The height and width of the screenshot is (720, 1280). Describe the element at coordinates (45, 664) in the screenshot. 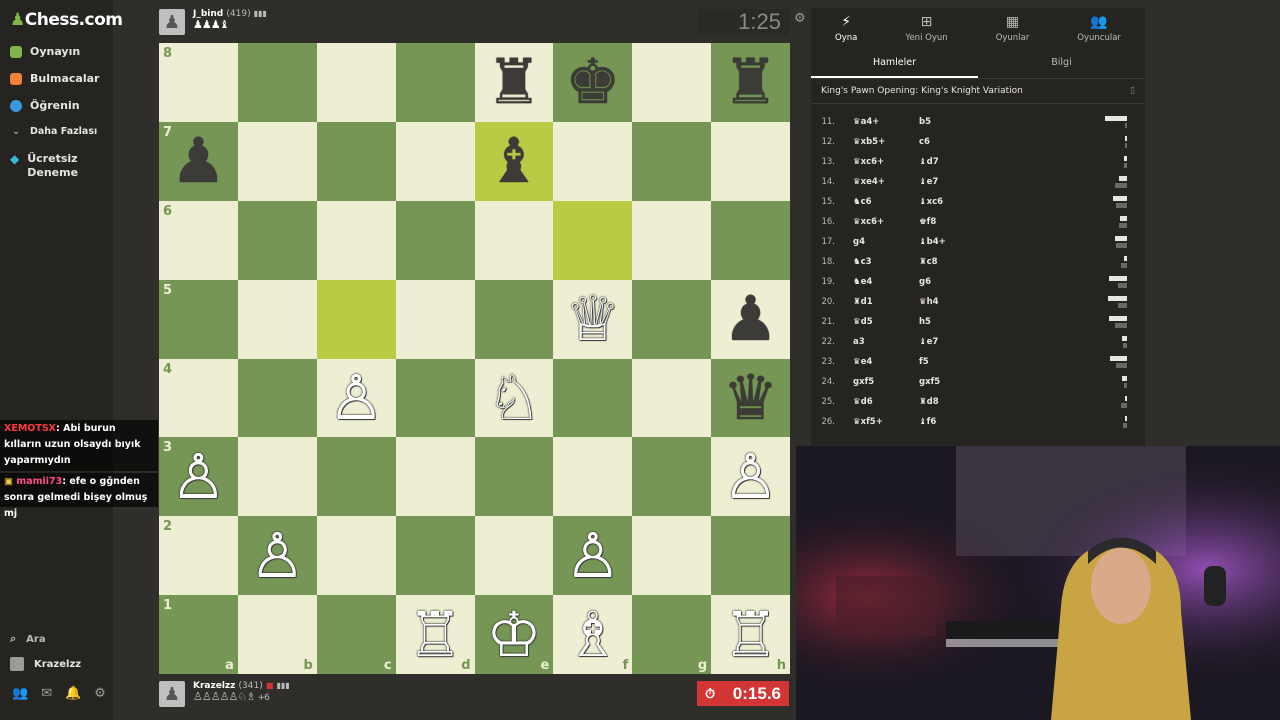

I see `profile-link: Krazelzz` at that location.